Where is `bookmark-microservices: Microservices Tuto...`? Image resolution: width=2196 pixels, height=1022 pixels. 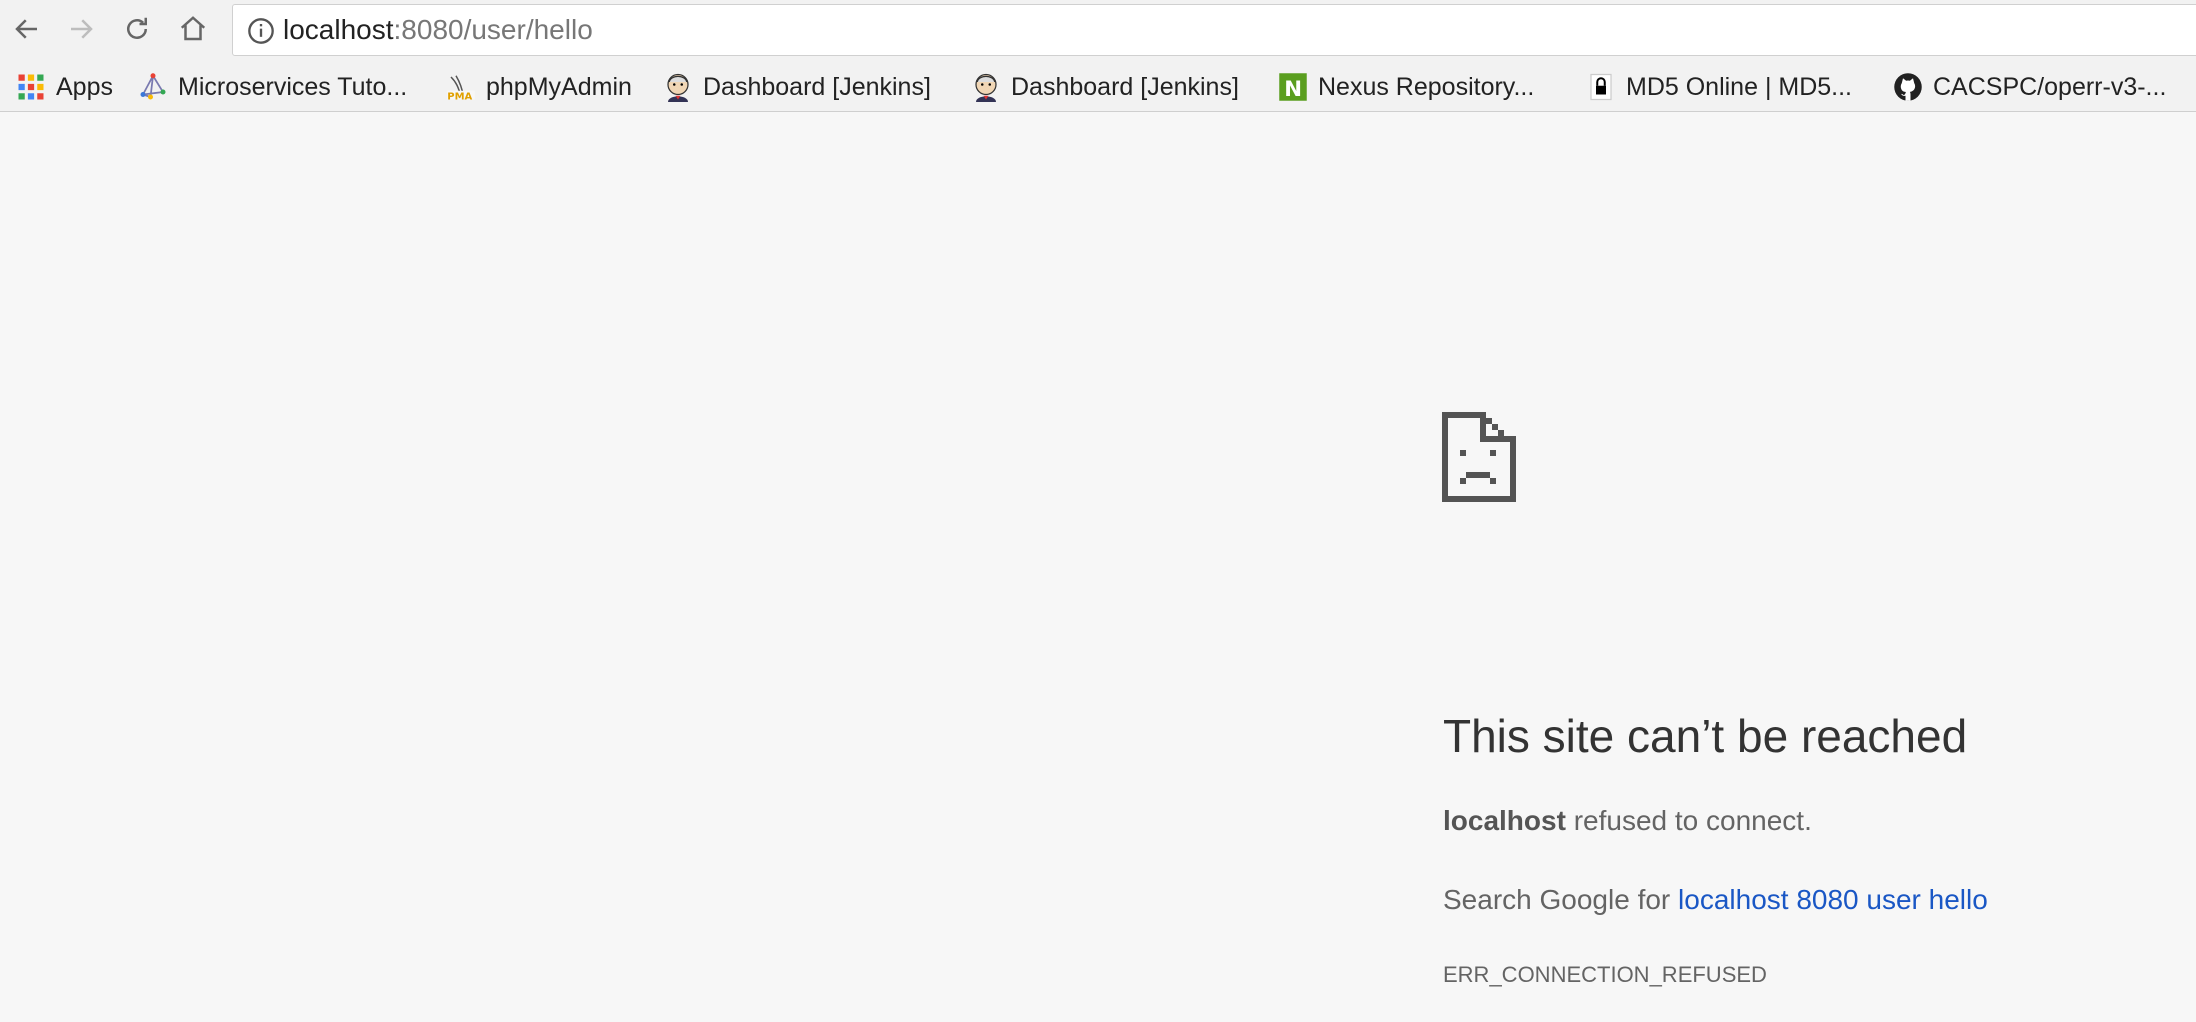 bookmark-microservices: Microservices Tuto... is located at coordinates (272, 87).